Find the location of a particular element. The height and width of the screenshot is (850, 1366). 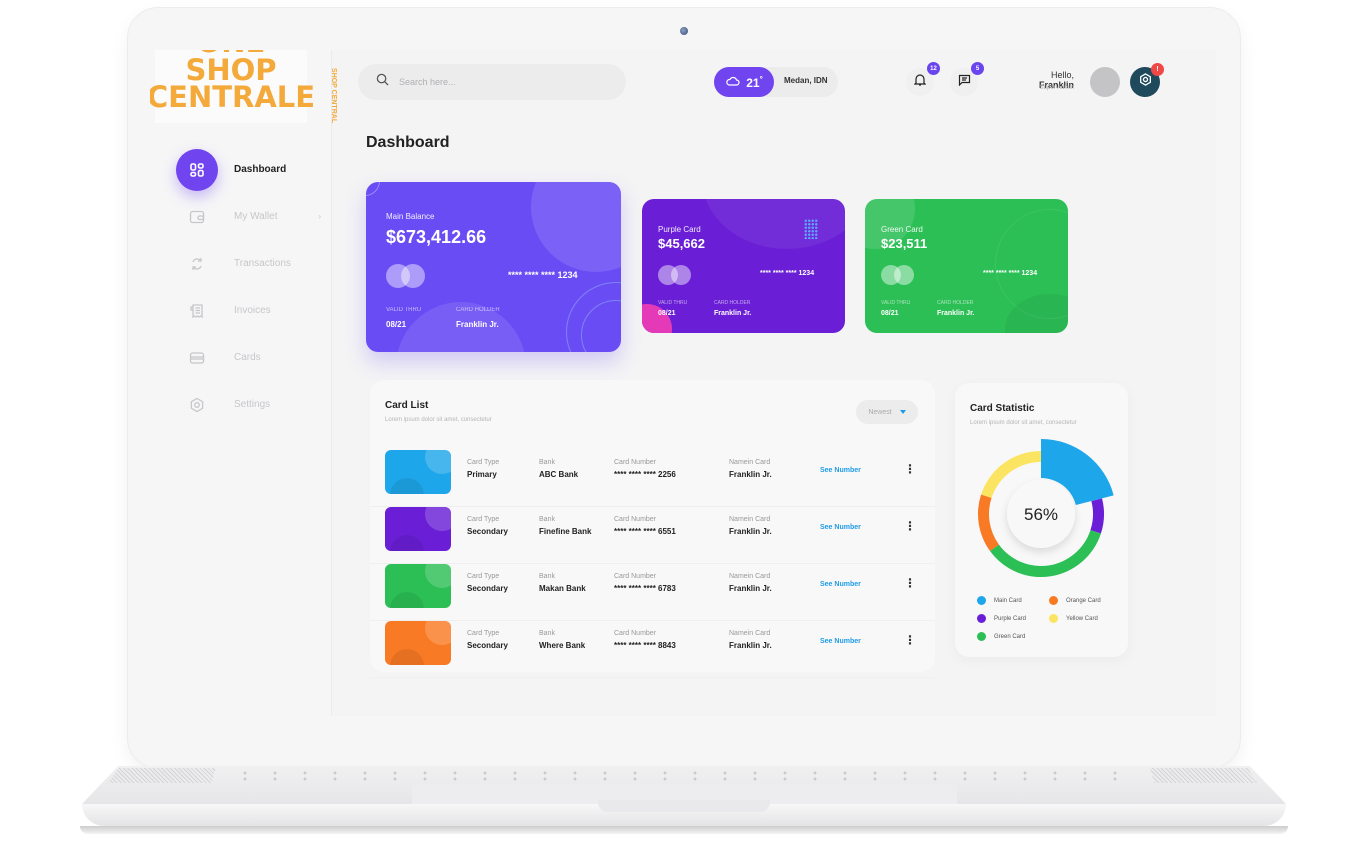

gear-icon is located at coordinates (1145, 82).